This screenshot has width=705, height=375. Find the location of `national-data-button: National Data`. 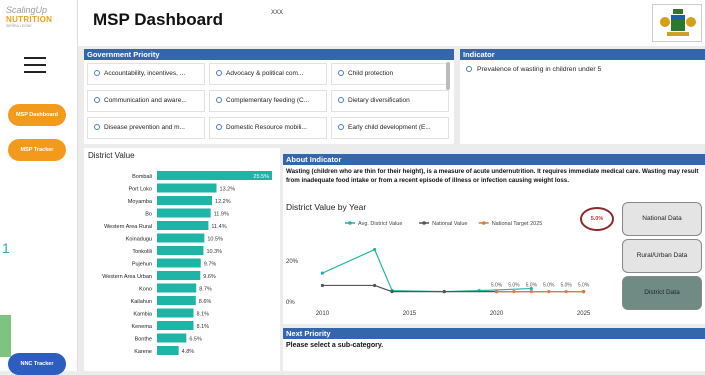

national-data-button: National Data is located at coordinates (662, 219).